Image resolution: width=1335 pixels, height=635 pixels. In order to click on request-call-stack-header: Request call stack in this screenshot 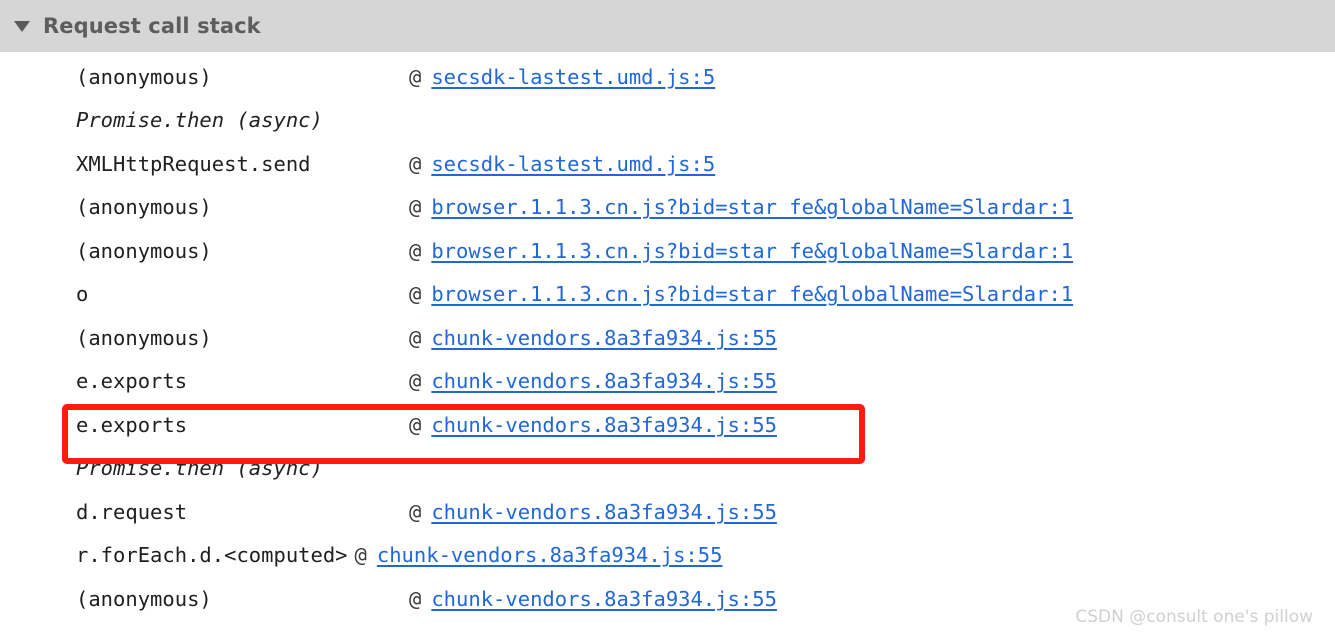, I will do `click(667, 26)`.